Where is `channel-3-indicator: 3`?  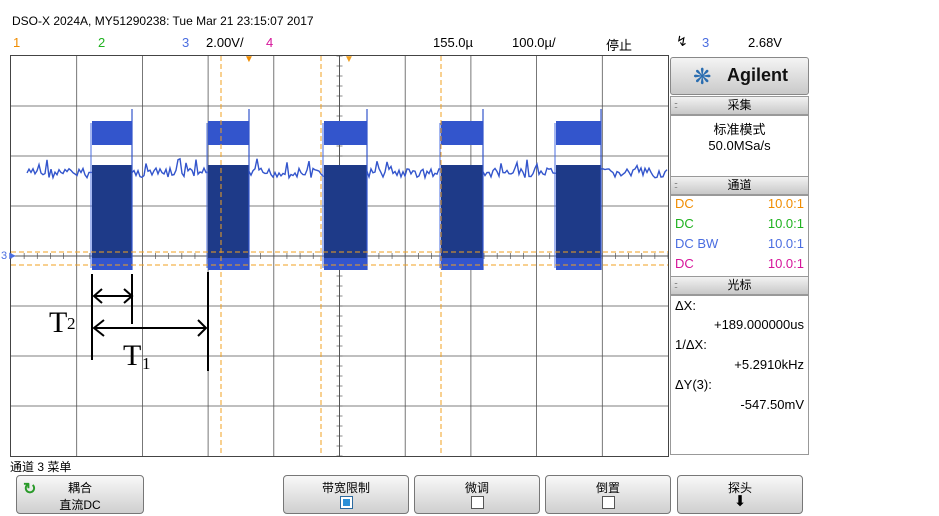 channel-3-indicator: 3 is located at coordinates (185, 42).